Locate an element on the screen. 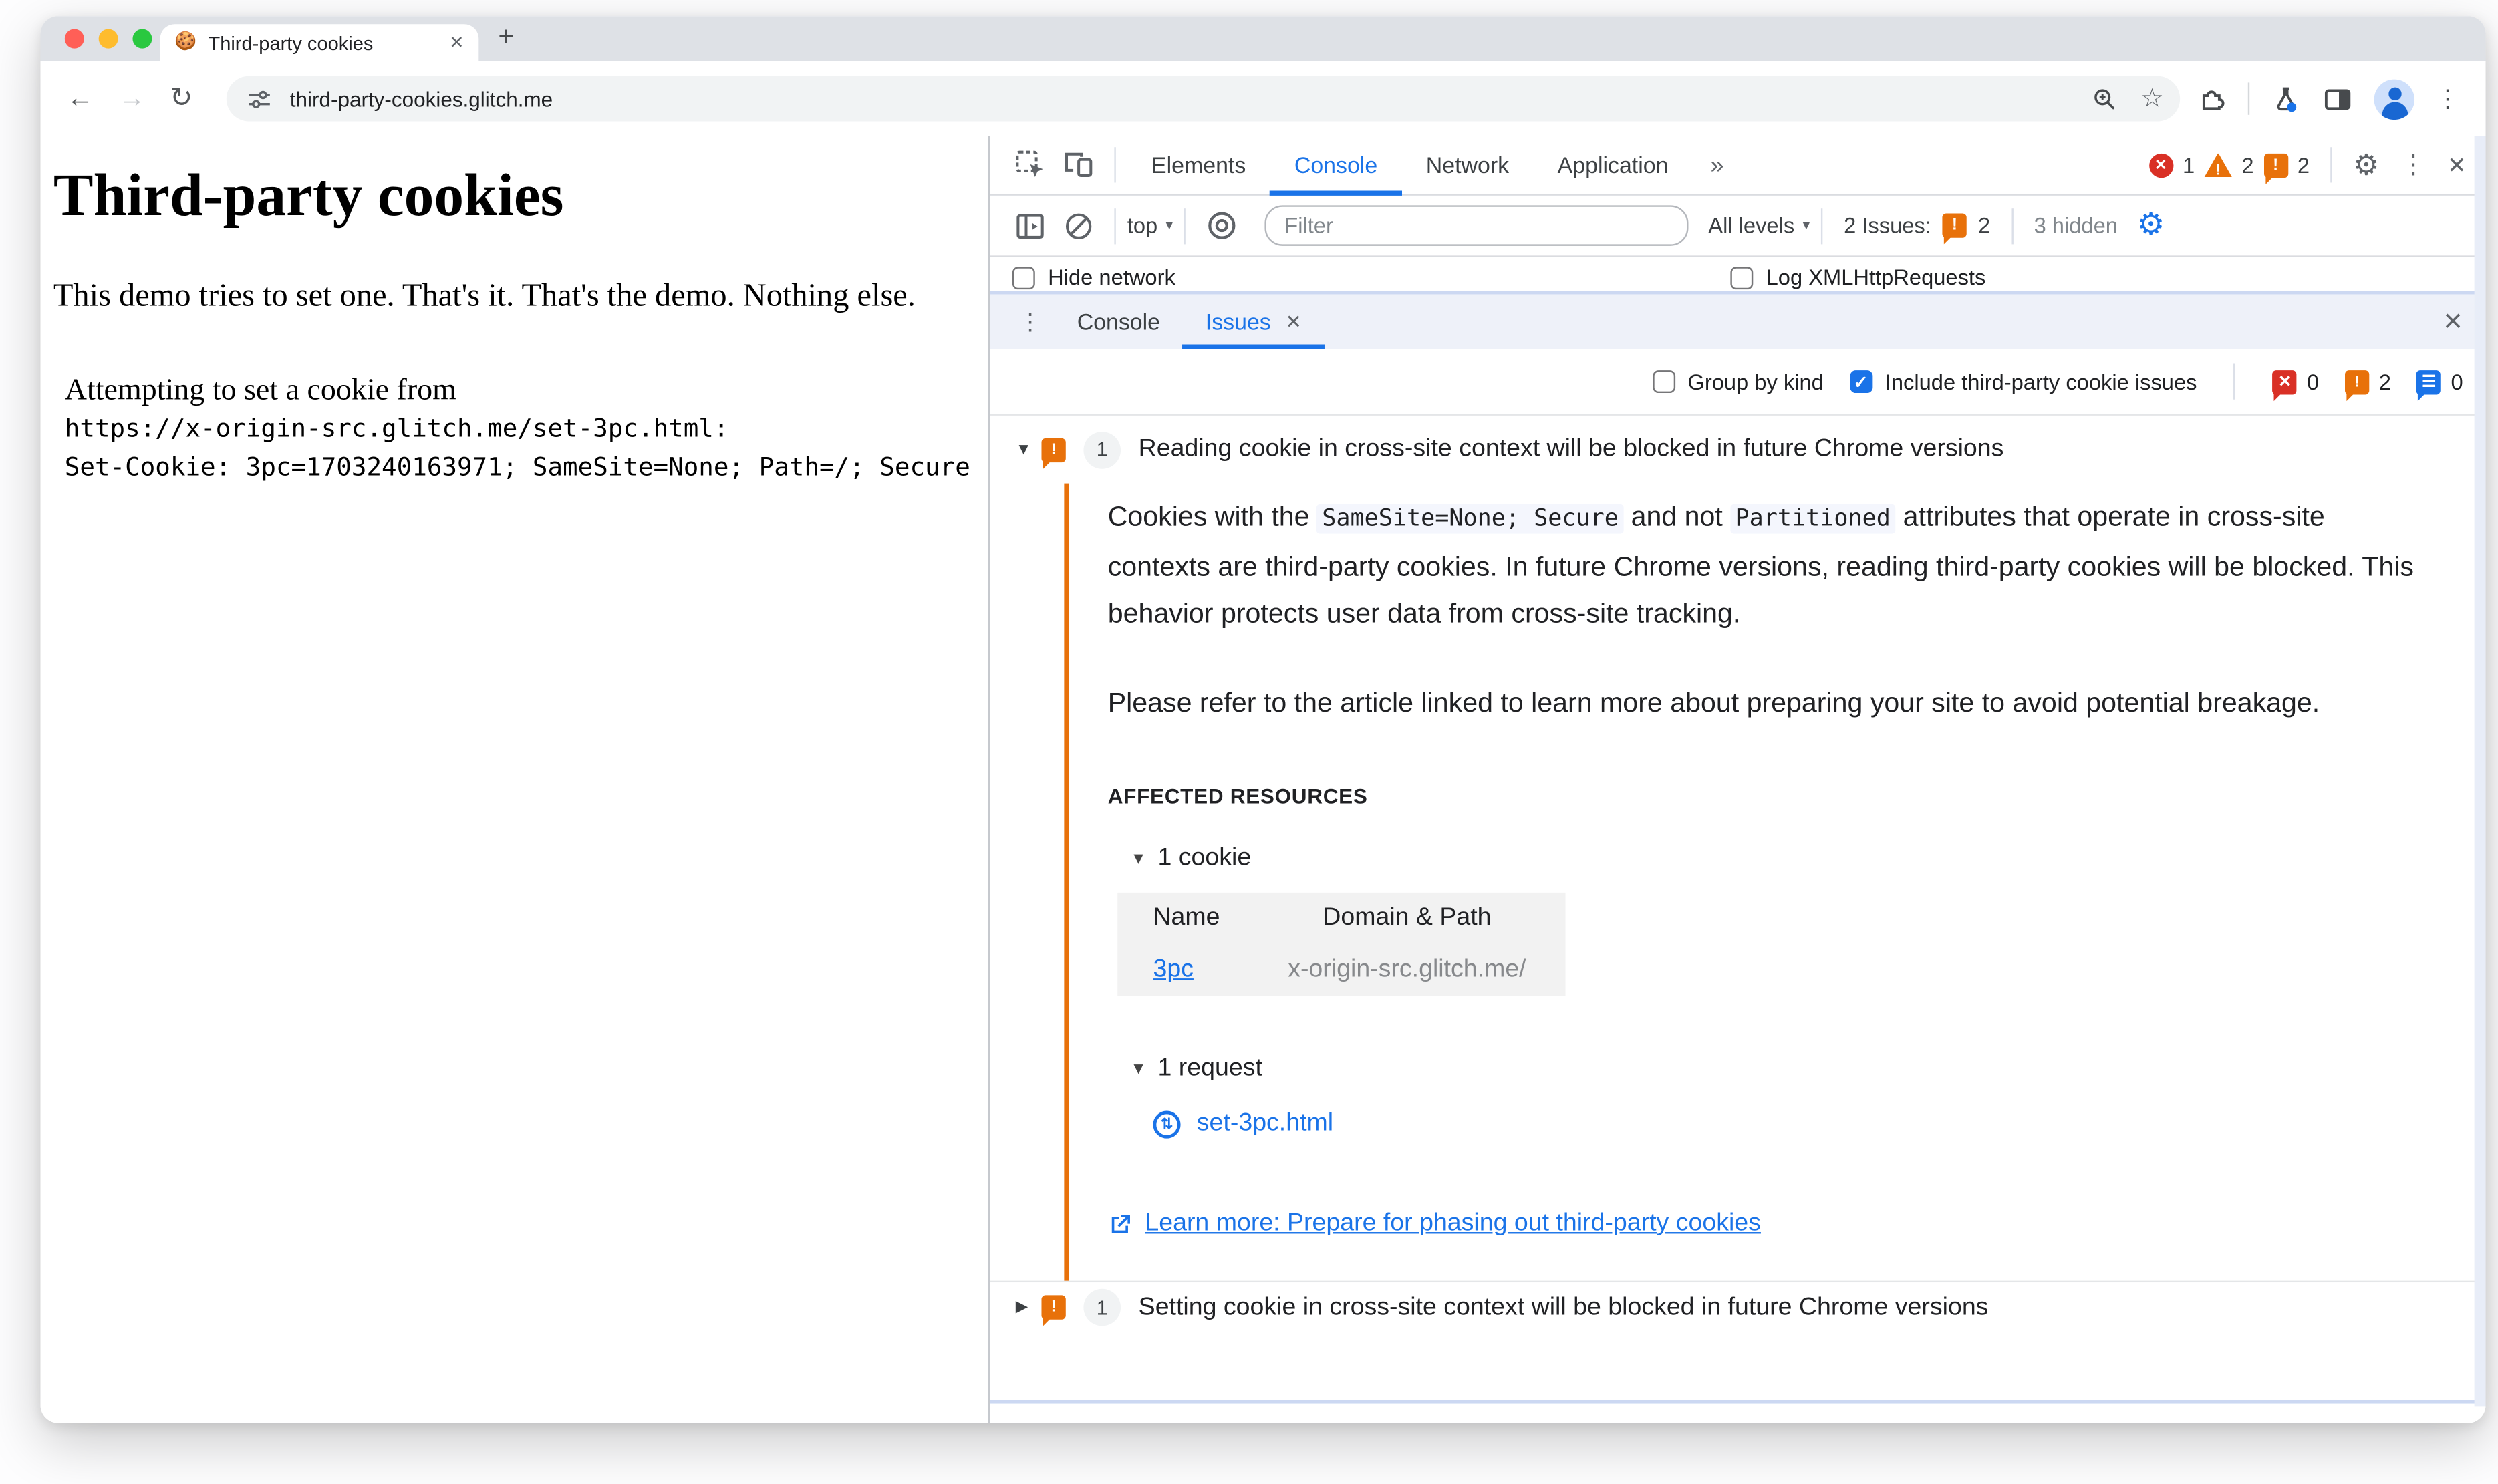 This screenshot has width=2498, height=1484. console-toolbar: top ▾ All levels ▾ 2 Issu is located at coordinates (1738, 226).